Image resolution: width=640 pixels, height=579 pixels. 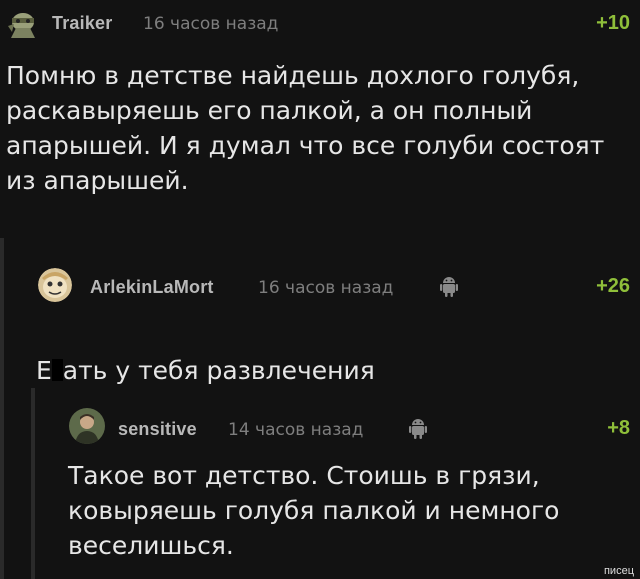 What do you see at coordinates (218, 370) in the screenshot?
I see `comment-text-end: ать у тебя развлечения` at bounding box center [218, 370].